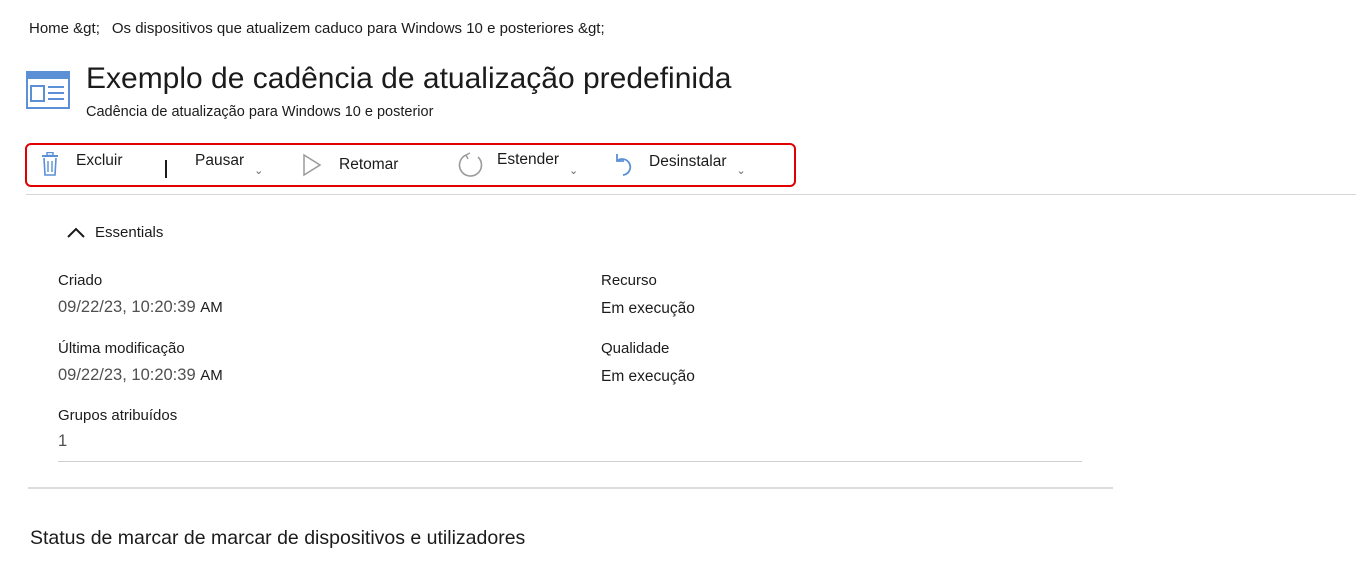 The width and height of the screenshot is (1356, 578). I want to click on extend-button: Estender ⌄, so click(518, 164).